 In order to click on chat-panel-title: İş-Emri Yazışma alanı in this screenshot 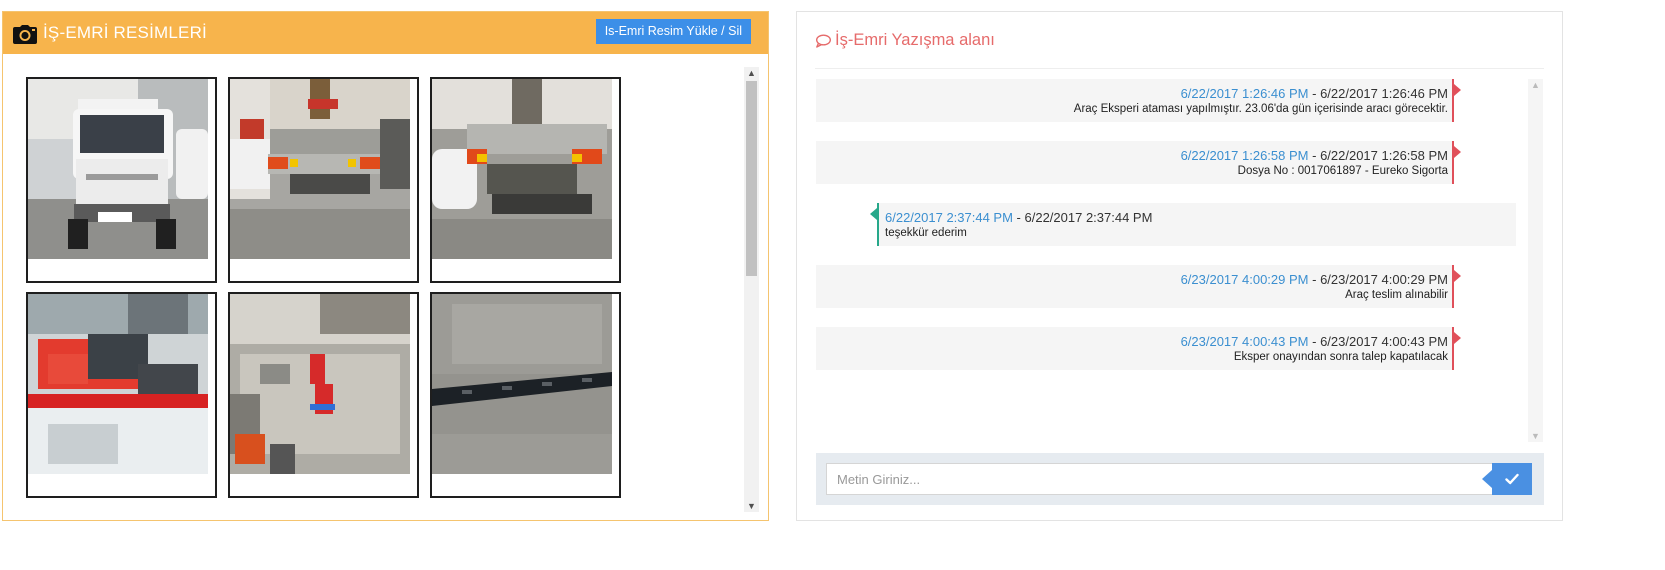, I will do `click(915, 39)`.